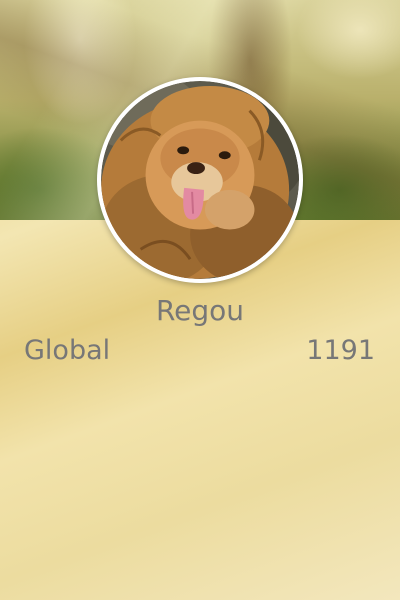 Image resolution: width=400 pixels, height=600 pixels. What do you see at coordinates (67, 350) in the screenshot?
I see `stat-label-global: Global` at bounding box center [67, 350].